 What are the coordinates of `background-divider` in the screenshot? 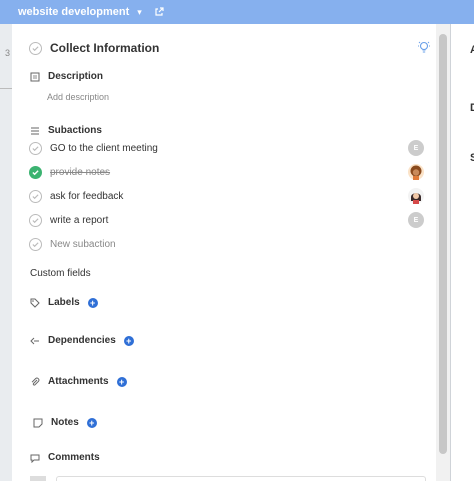 It's located at (6, 88).